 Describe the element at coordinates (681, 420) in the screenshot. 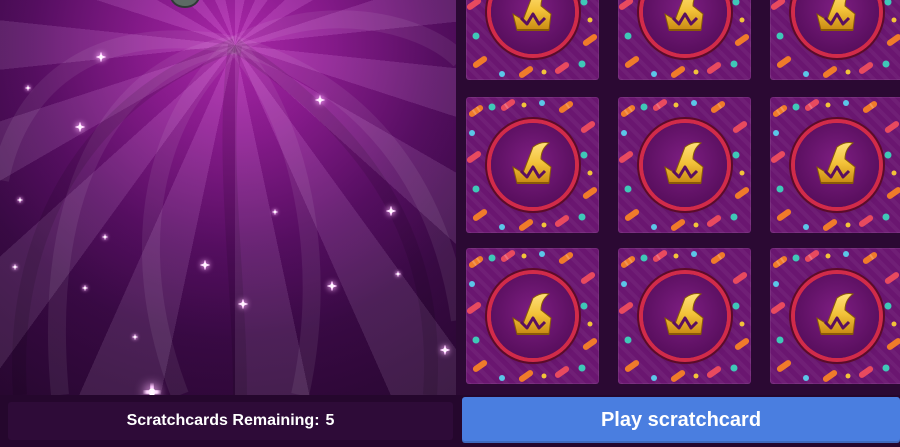

I see `play-scratchcard-button: Play scratchcard` at that location.